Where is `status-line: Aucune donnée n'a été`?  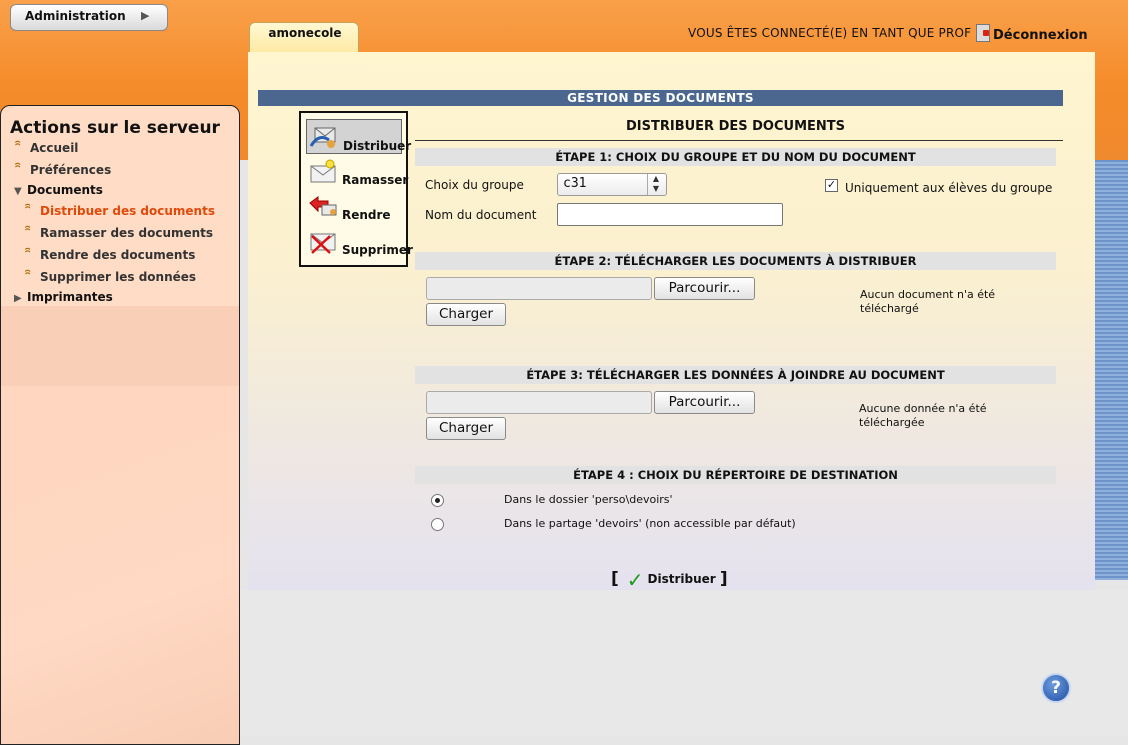 status-line: Aucune donnée n'a été is located at coordinates (923, 408).